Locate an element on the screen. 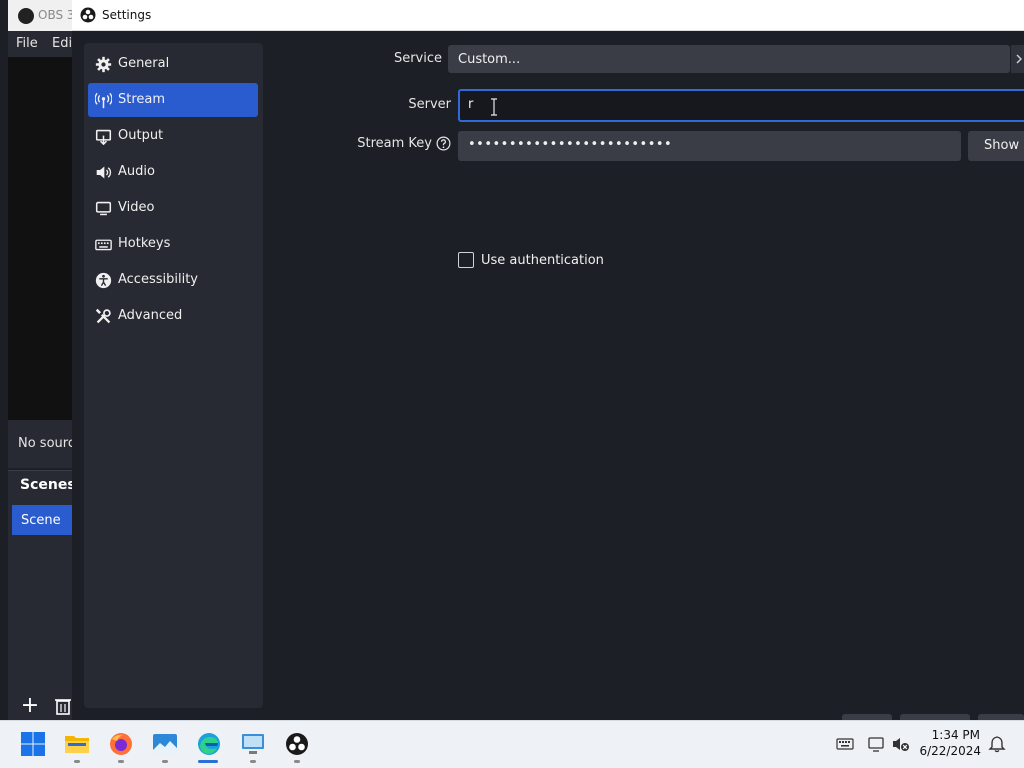  clock-date: 6/22/2024 is located at coordinates (945, 751).